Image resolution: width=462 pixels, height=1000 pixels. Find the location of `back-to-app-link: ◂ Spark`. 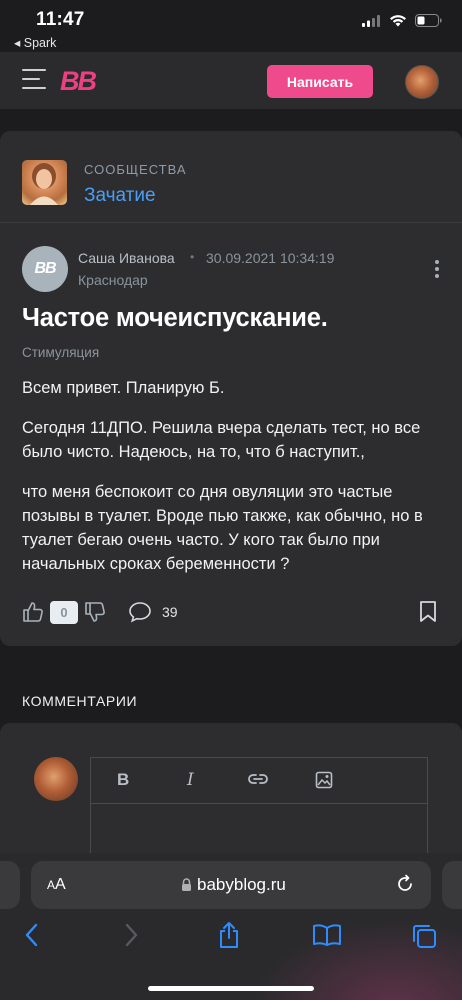

back-to-app-link: ◂ Spark is located at coordinates (35, 42).